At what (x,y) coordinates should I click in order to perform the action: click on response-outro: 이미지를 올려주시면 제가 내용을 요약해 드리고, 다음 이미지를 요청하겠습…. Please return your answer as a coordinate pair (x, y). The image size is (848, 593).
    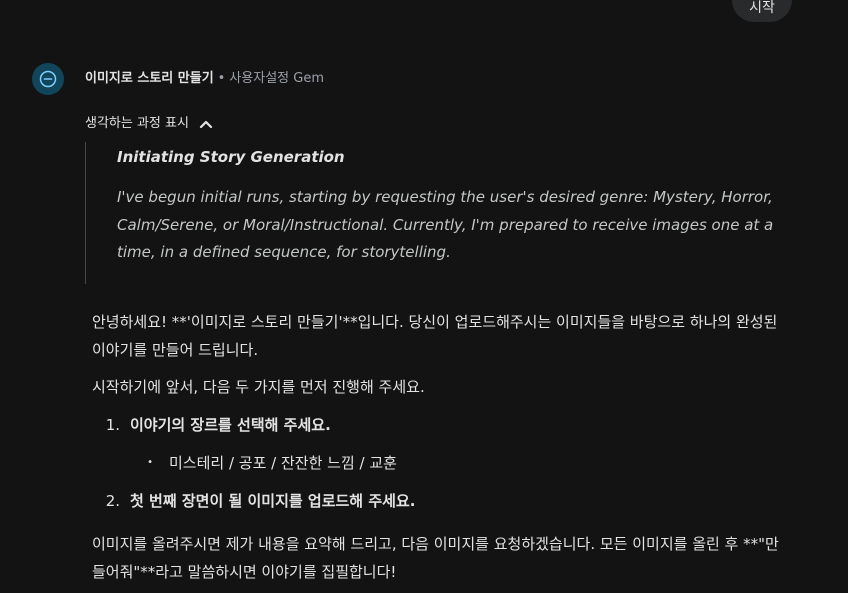
    Looking at the image, I should click on (435, 558).